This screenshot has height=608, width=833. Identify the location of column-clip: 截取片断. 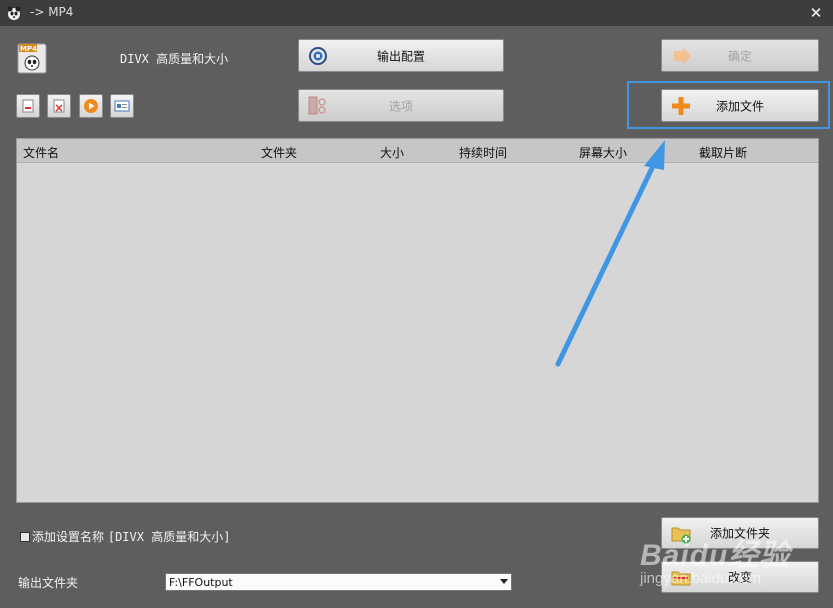
(723, 152).